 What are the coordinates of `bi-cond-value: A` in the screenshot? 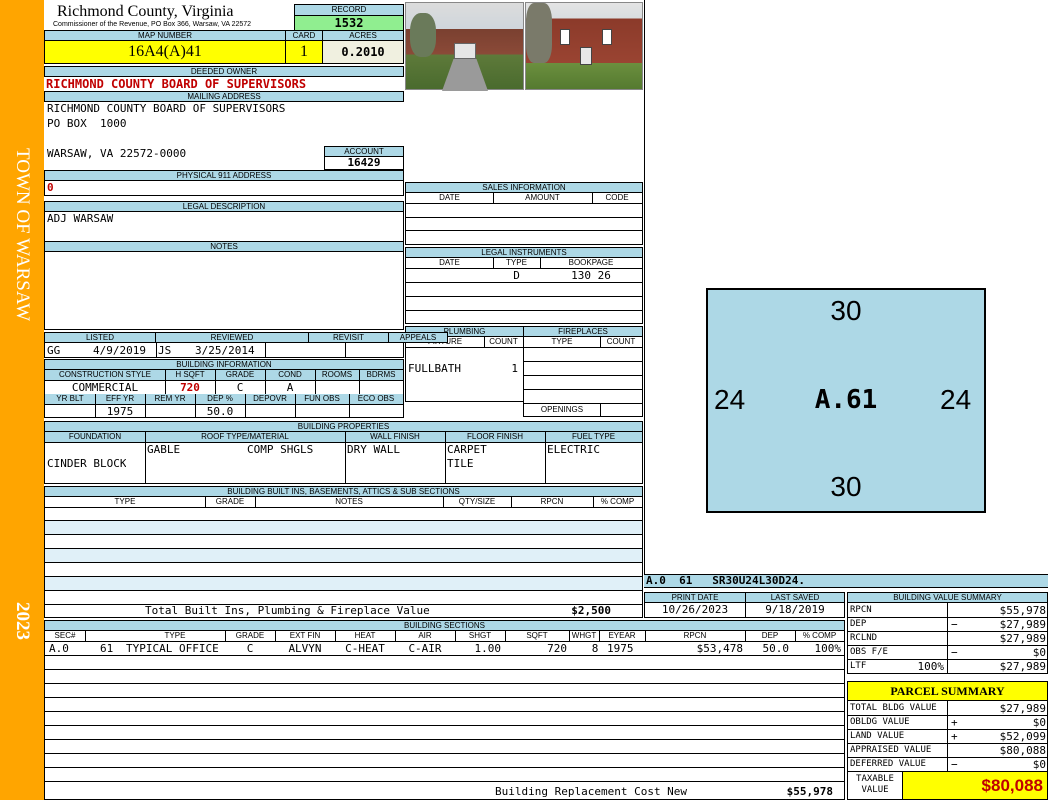 It's located at (290, 387).